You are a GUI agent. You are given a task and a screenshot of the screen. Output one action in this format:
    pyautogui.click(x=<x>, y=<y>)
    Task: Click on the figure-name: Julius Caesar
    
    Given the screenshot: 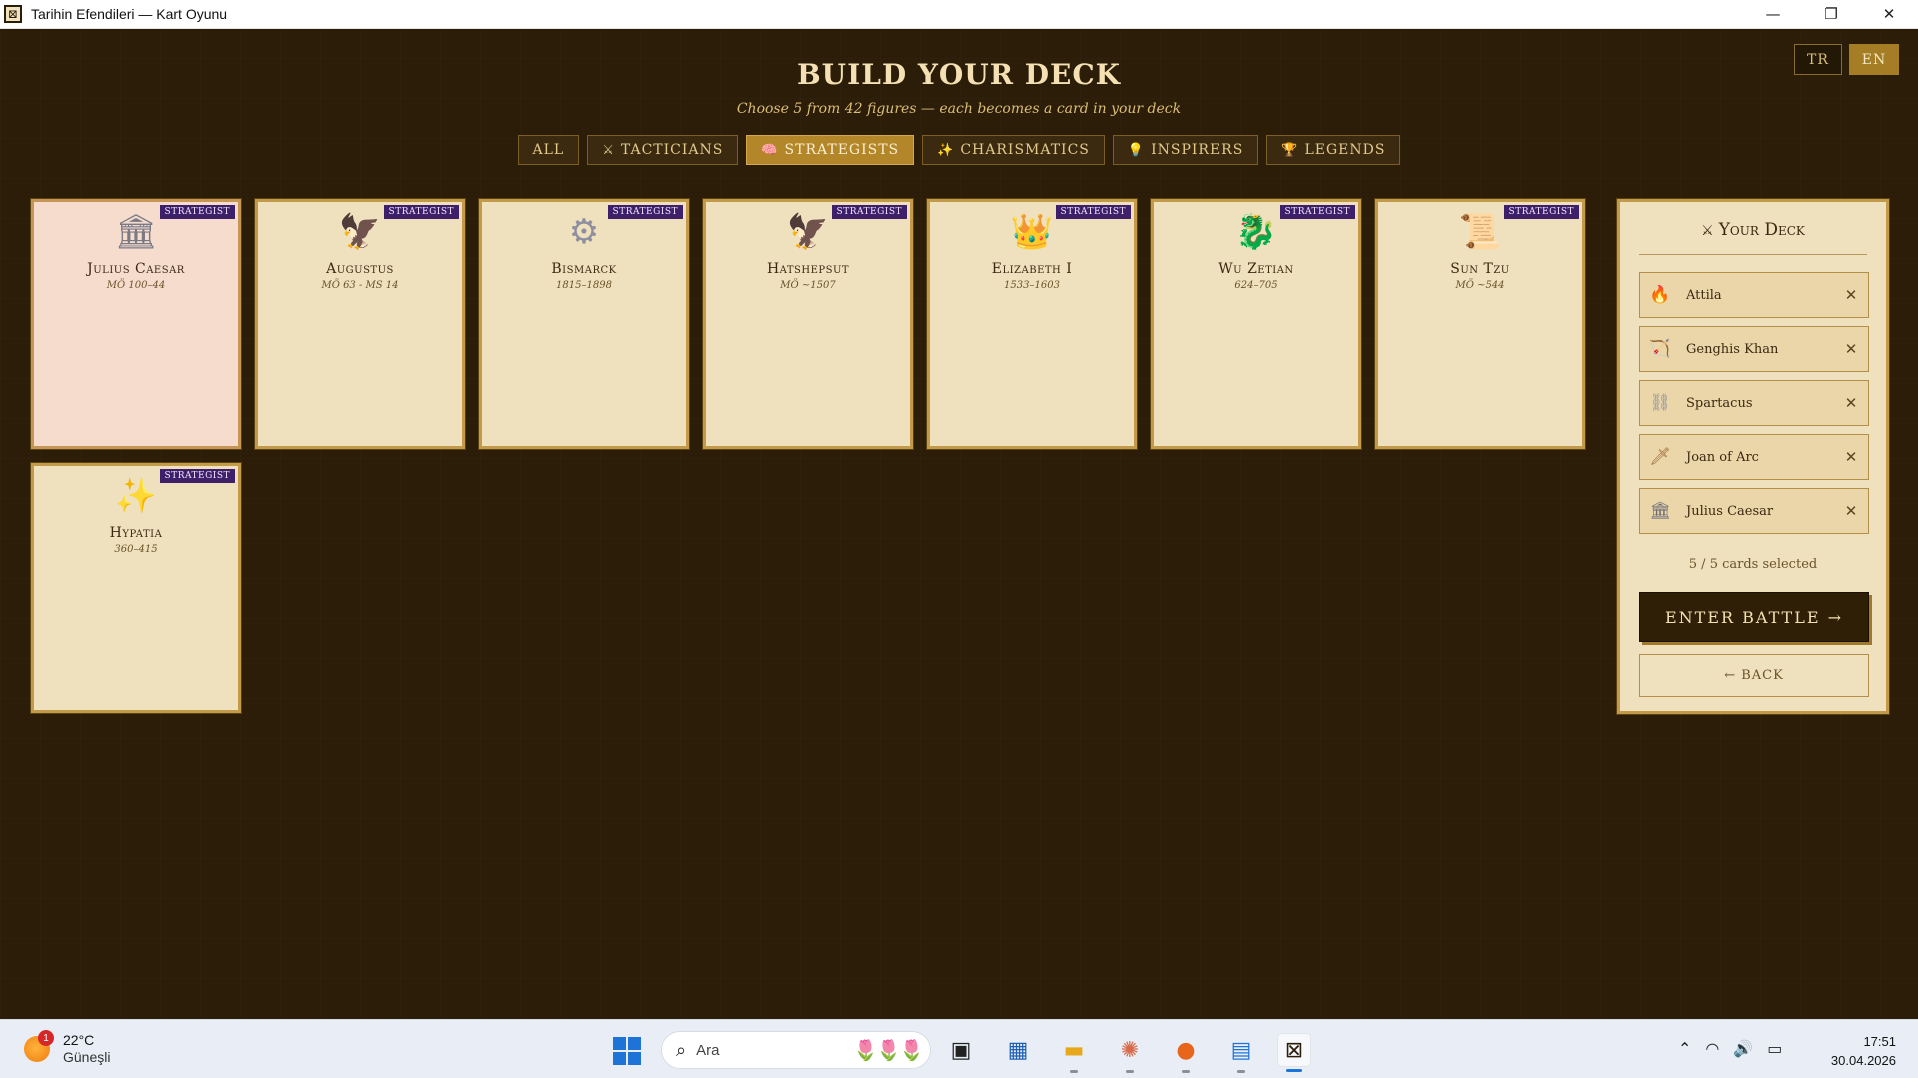 What is the action you would take?
    pyautogui.click(x=136, y=269)
    